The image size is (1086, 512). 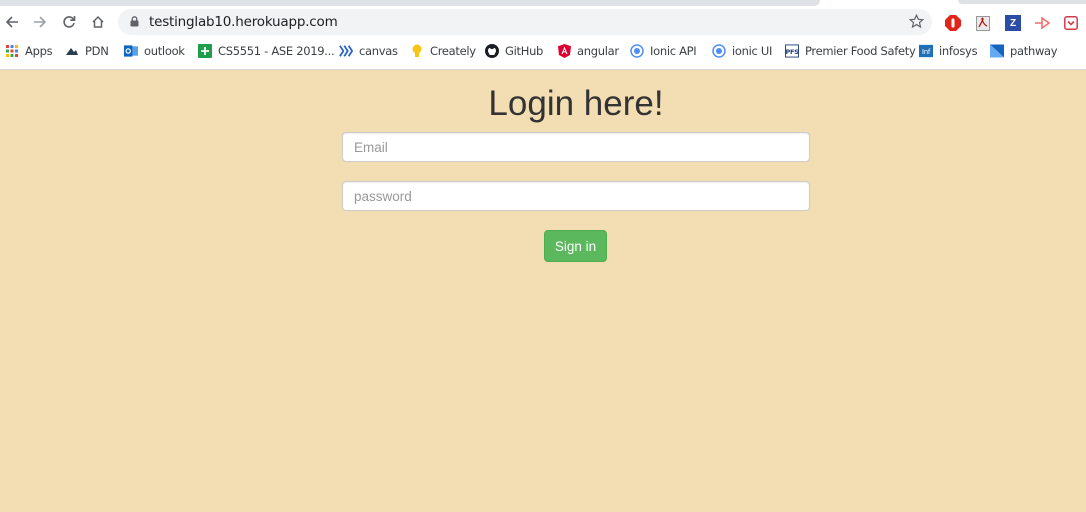 I want to click on home-button, so click(x=98, y=22).